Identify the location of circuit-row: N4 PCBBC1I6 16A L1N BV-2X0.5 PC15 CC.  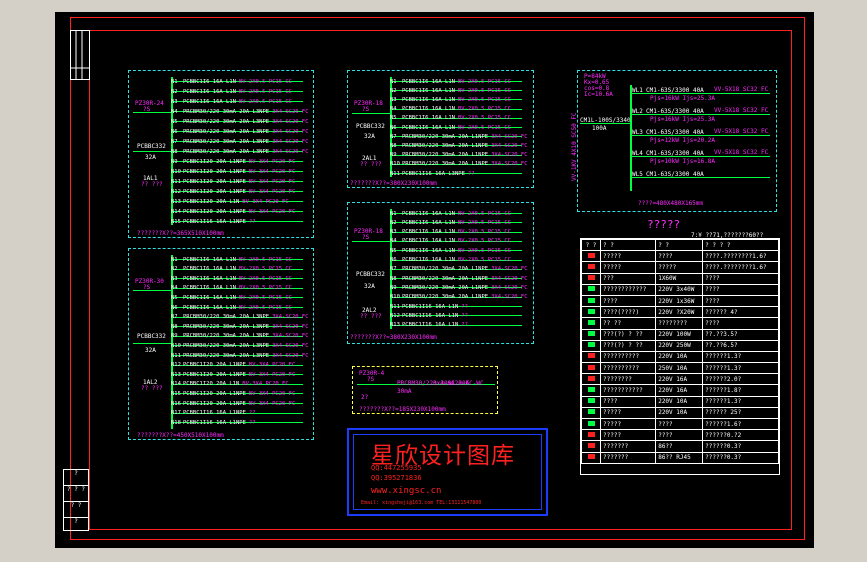
(456, 241).